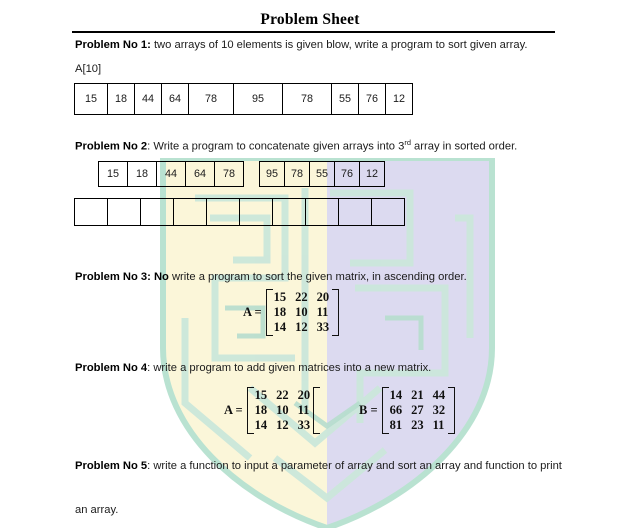 The image size is (620, 530). I want to click on table-row, so click(239, 212).